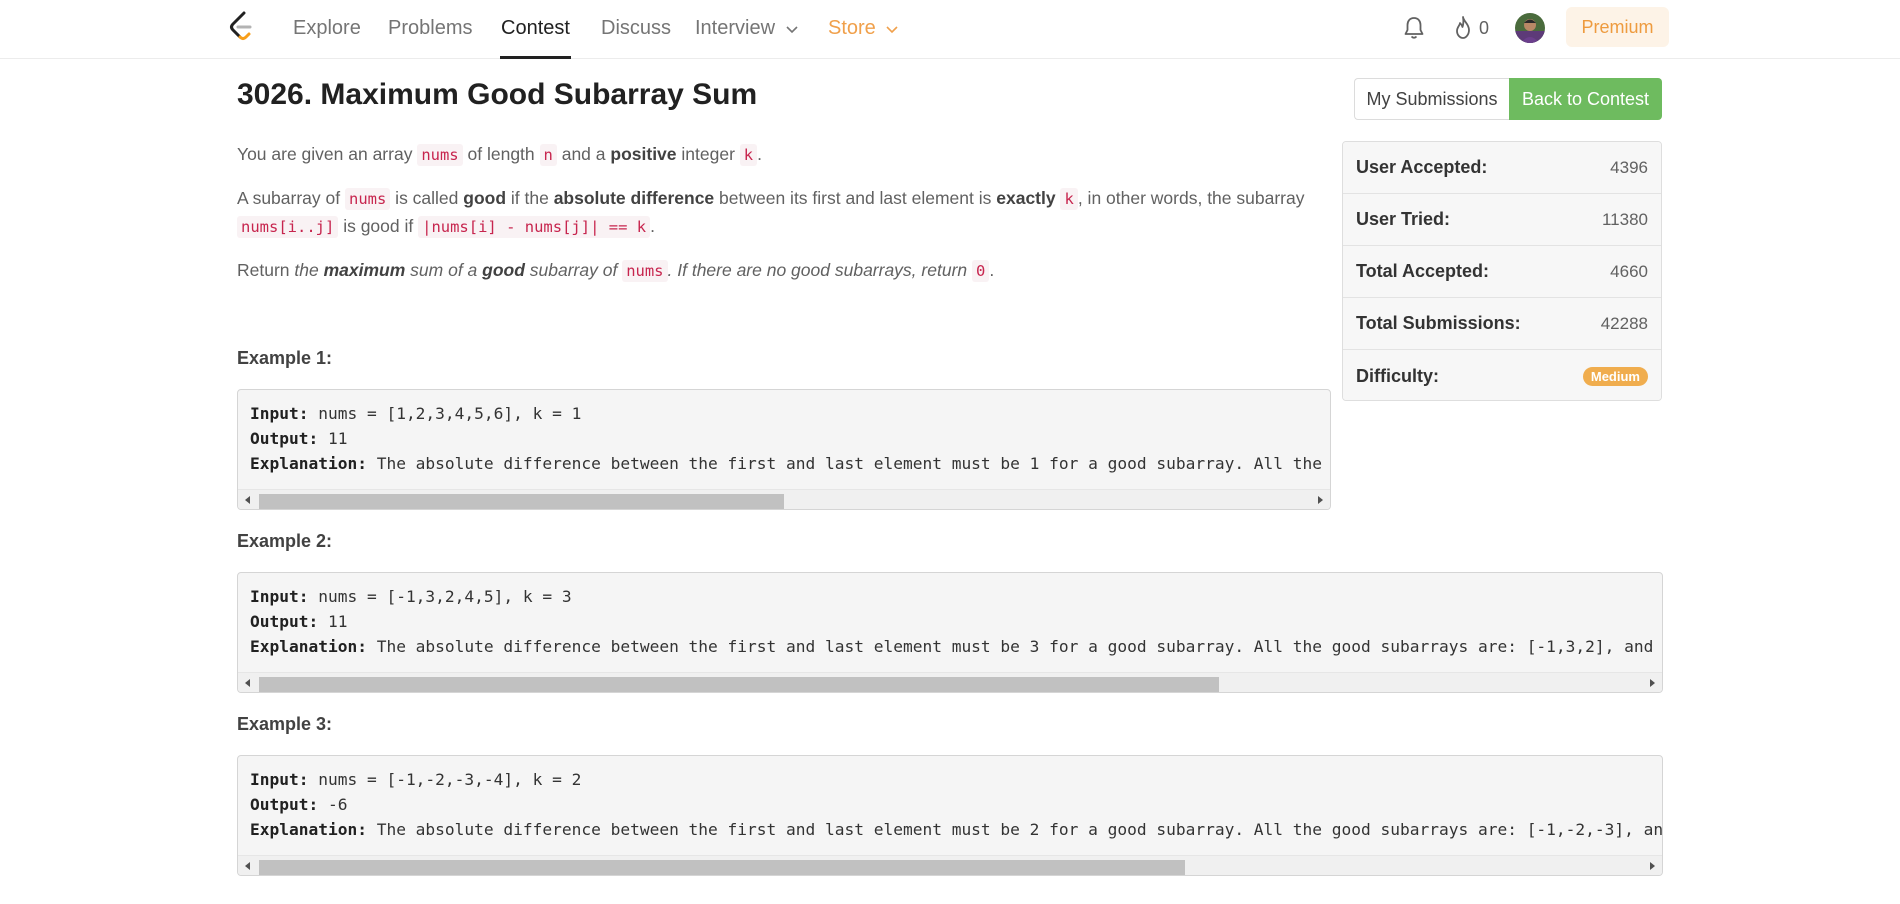 Image resolution: width=1900 pixels, height=904 pixels. I want to click on example-input-line: Input: nums = [1,2,3,4,5,6], k = 1, so click(790, 413).